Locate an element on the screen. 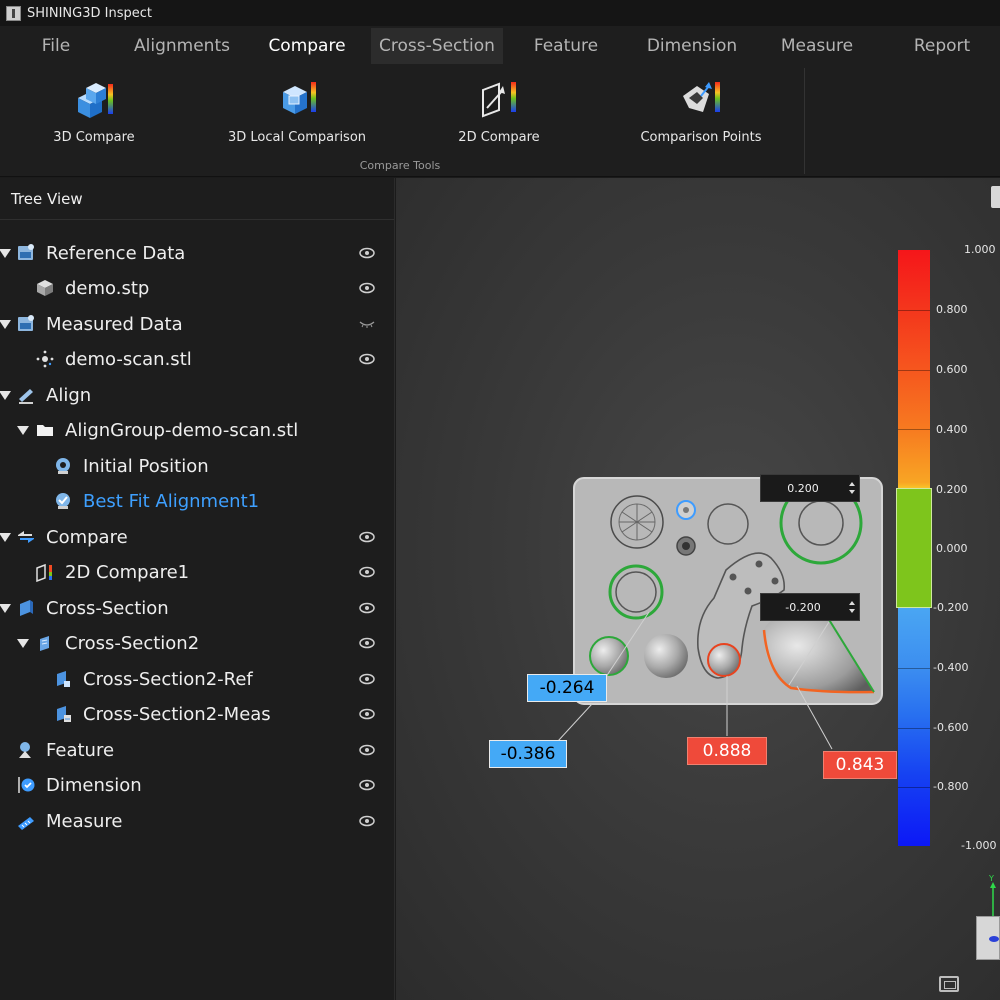  tree-node-label: Cross-Section2-Meas is located at coordinates (177, 714).